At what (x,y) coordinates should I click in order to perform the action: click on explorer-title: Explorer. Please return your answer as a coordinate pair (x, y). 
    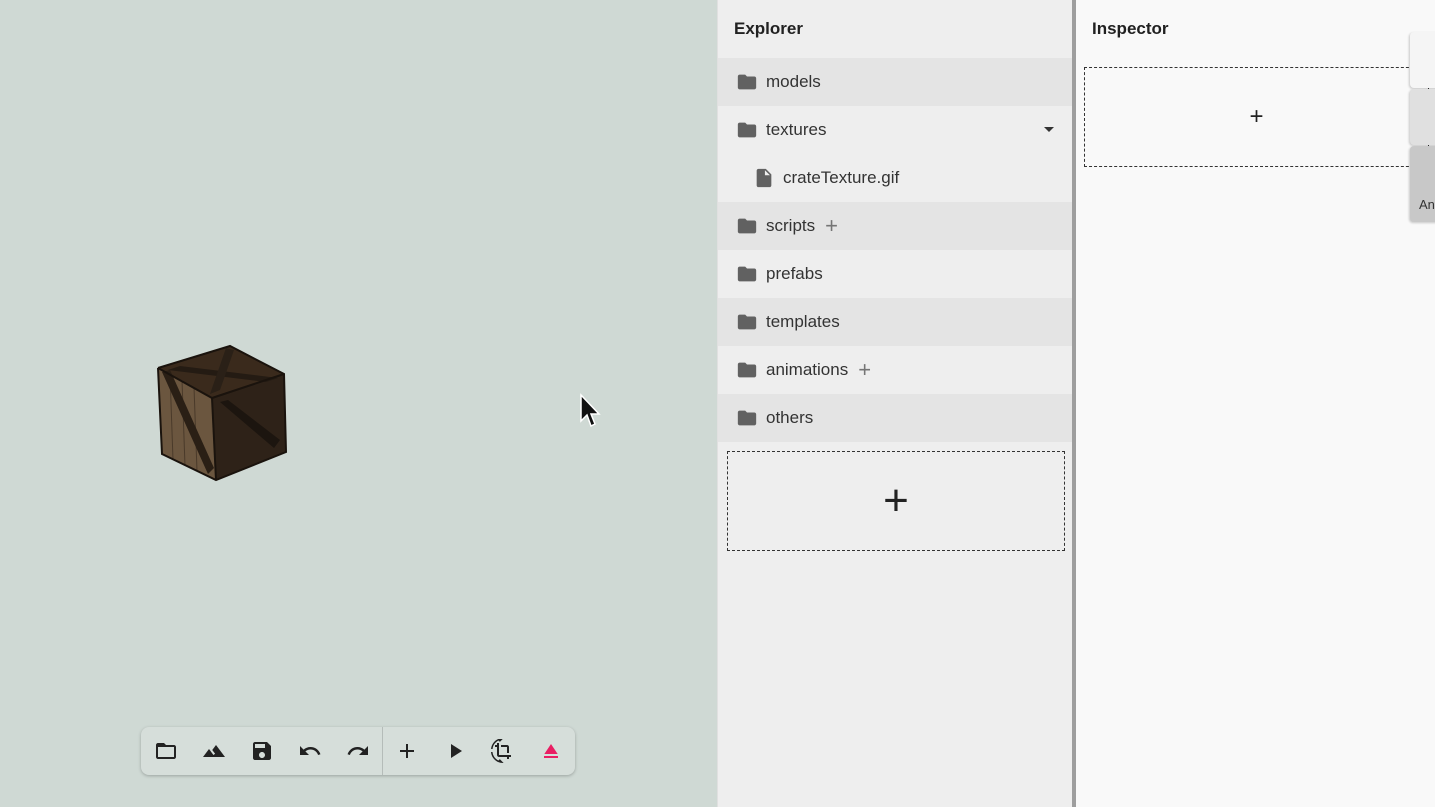
    Looking at the image, I should click on (768, 28).